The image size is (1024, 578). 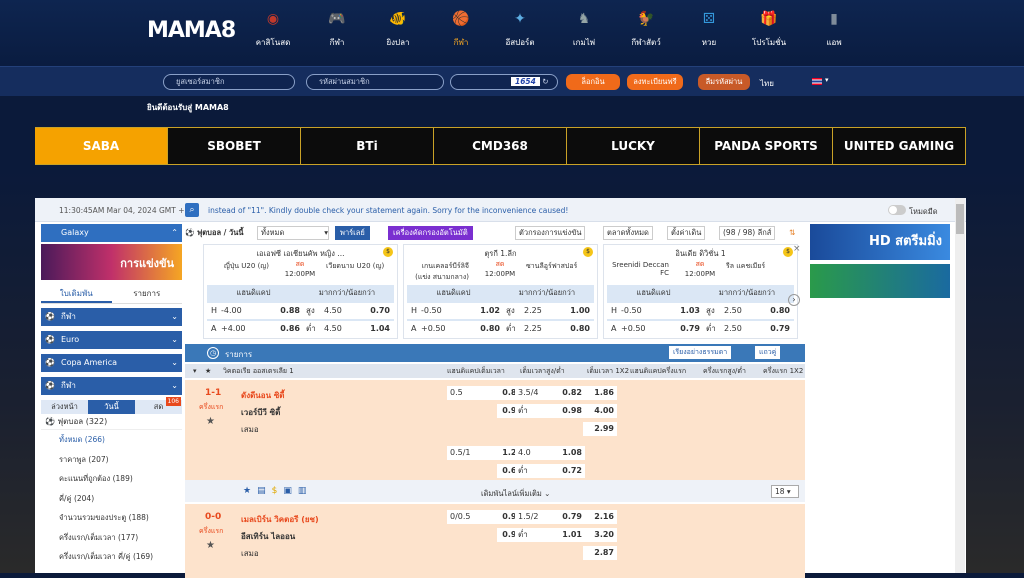 I want to click on stats-icon: ▥, so click(x=302, y=491).